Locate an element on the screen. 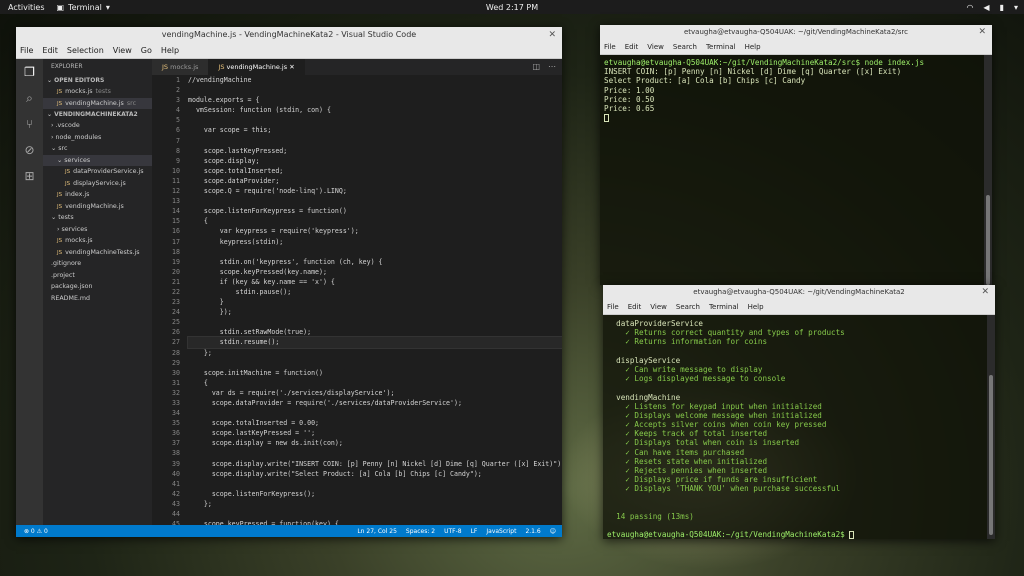 This screenshot has width=1024, height=576. tree-item: › node_modules is located at coordinates (97, 138).